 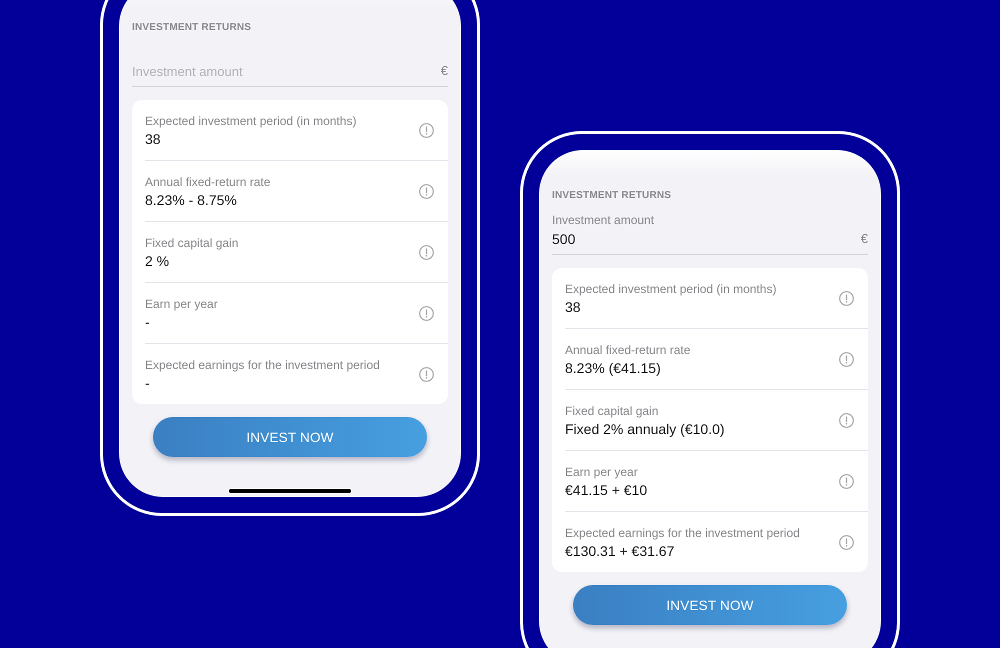 What do you see at coordinates (619, 551) in the screenshot?
I see `detail-value: €130.31 + €31.67` at bounding box center [619, 551].